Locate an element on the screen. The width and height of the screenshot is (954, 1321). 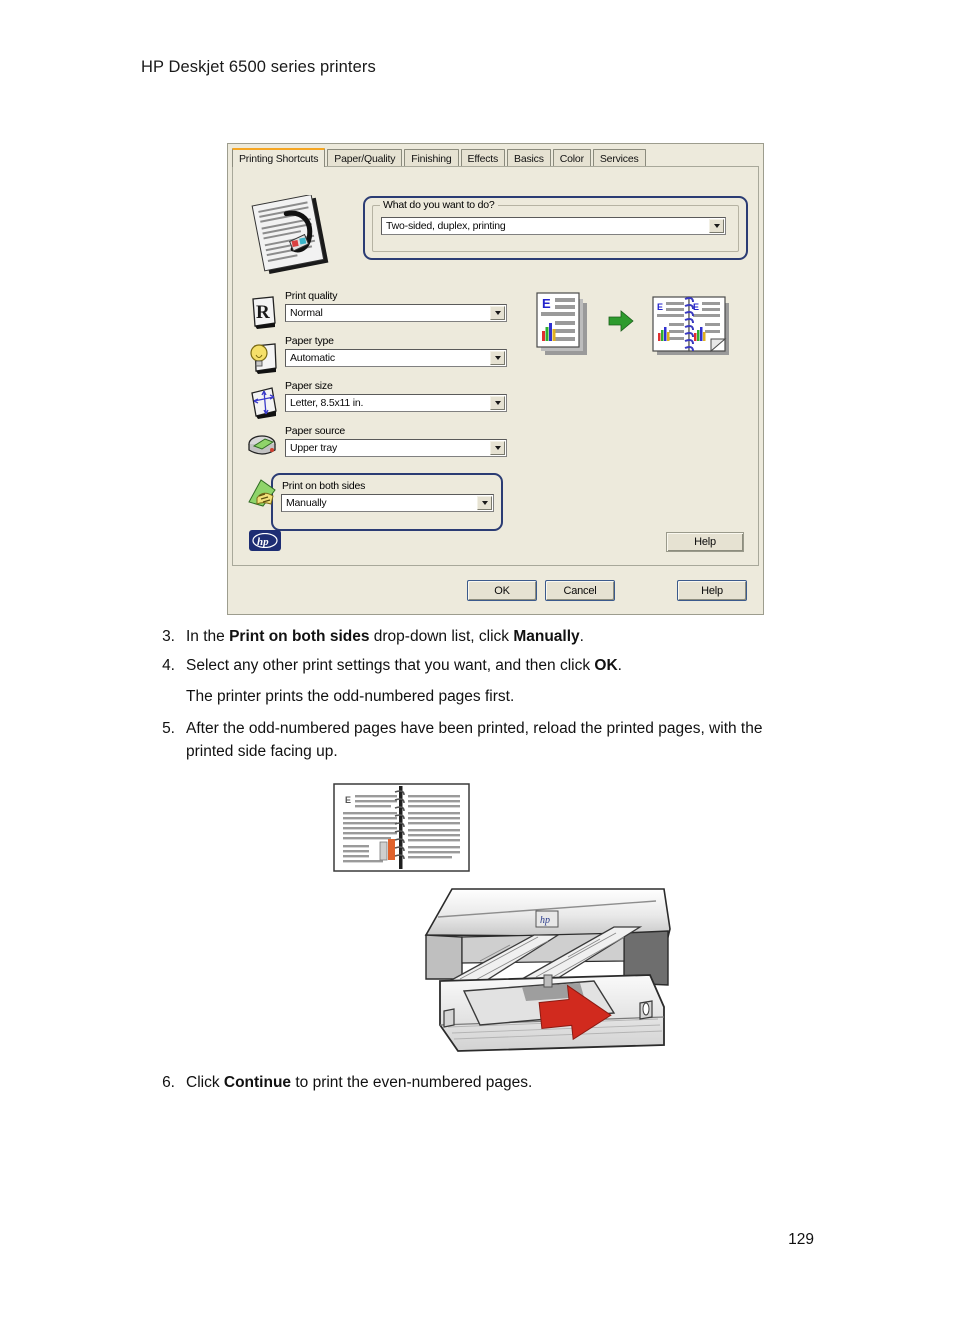
print-both-sides-dropdown: Manually is located at coordinates (387, 503).